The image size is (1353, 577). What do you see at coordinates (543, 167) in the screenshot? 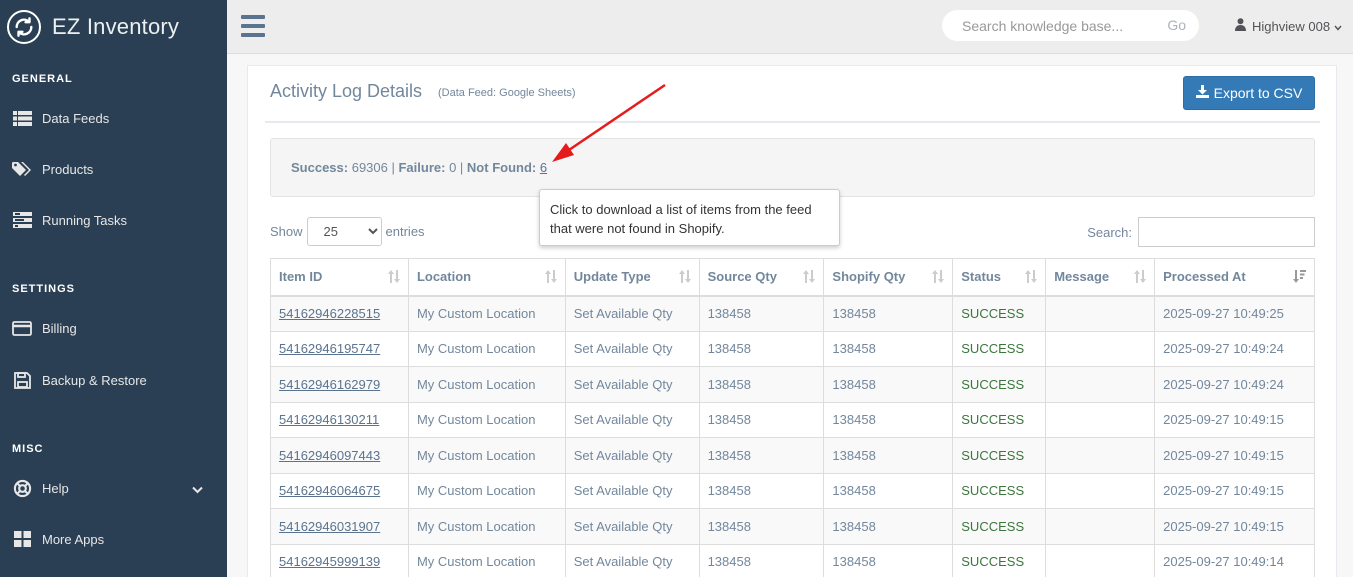
I see `not-found-link: 6` at bounding box center [543, 167].